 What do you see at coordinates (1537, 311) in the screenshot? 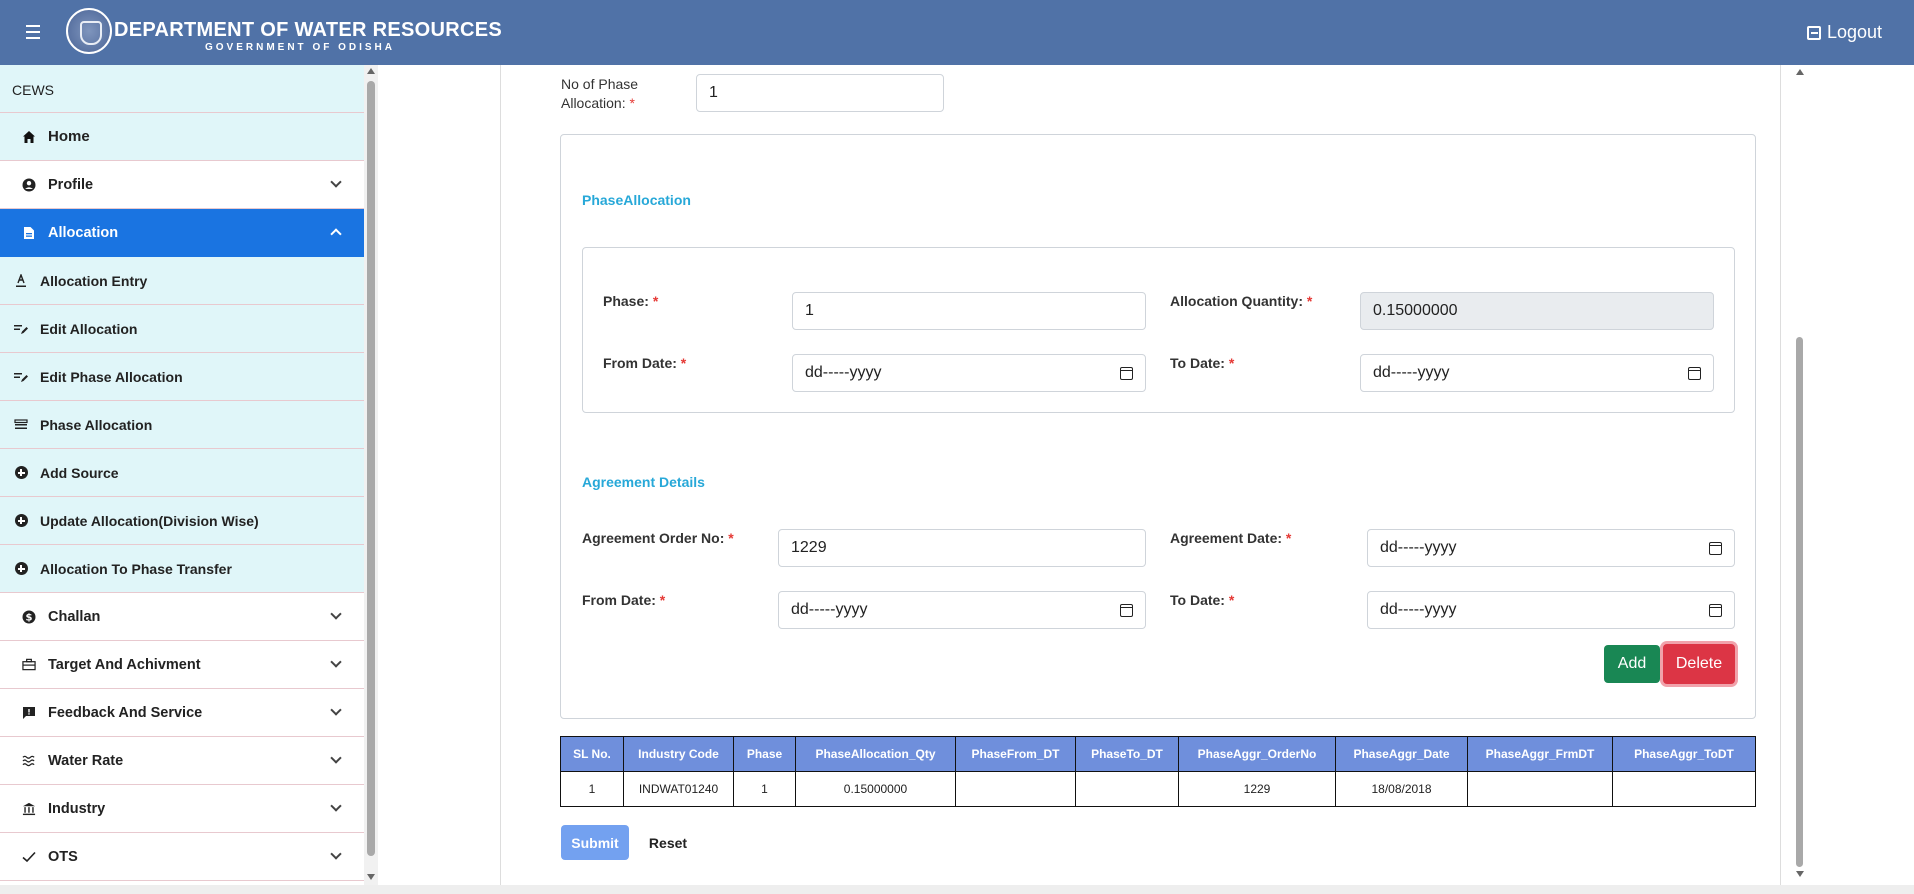
I see `allocation-quantity-input: 0.15000000` at bounding box center [1537, 311].